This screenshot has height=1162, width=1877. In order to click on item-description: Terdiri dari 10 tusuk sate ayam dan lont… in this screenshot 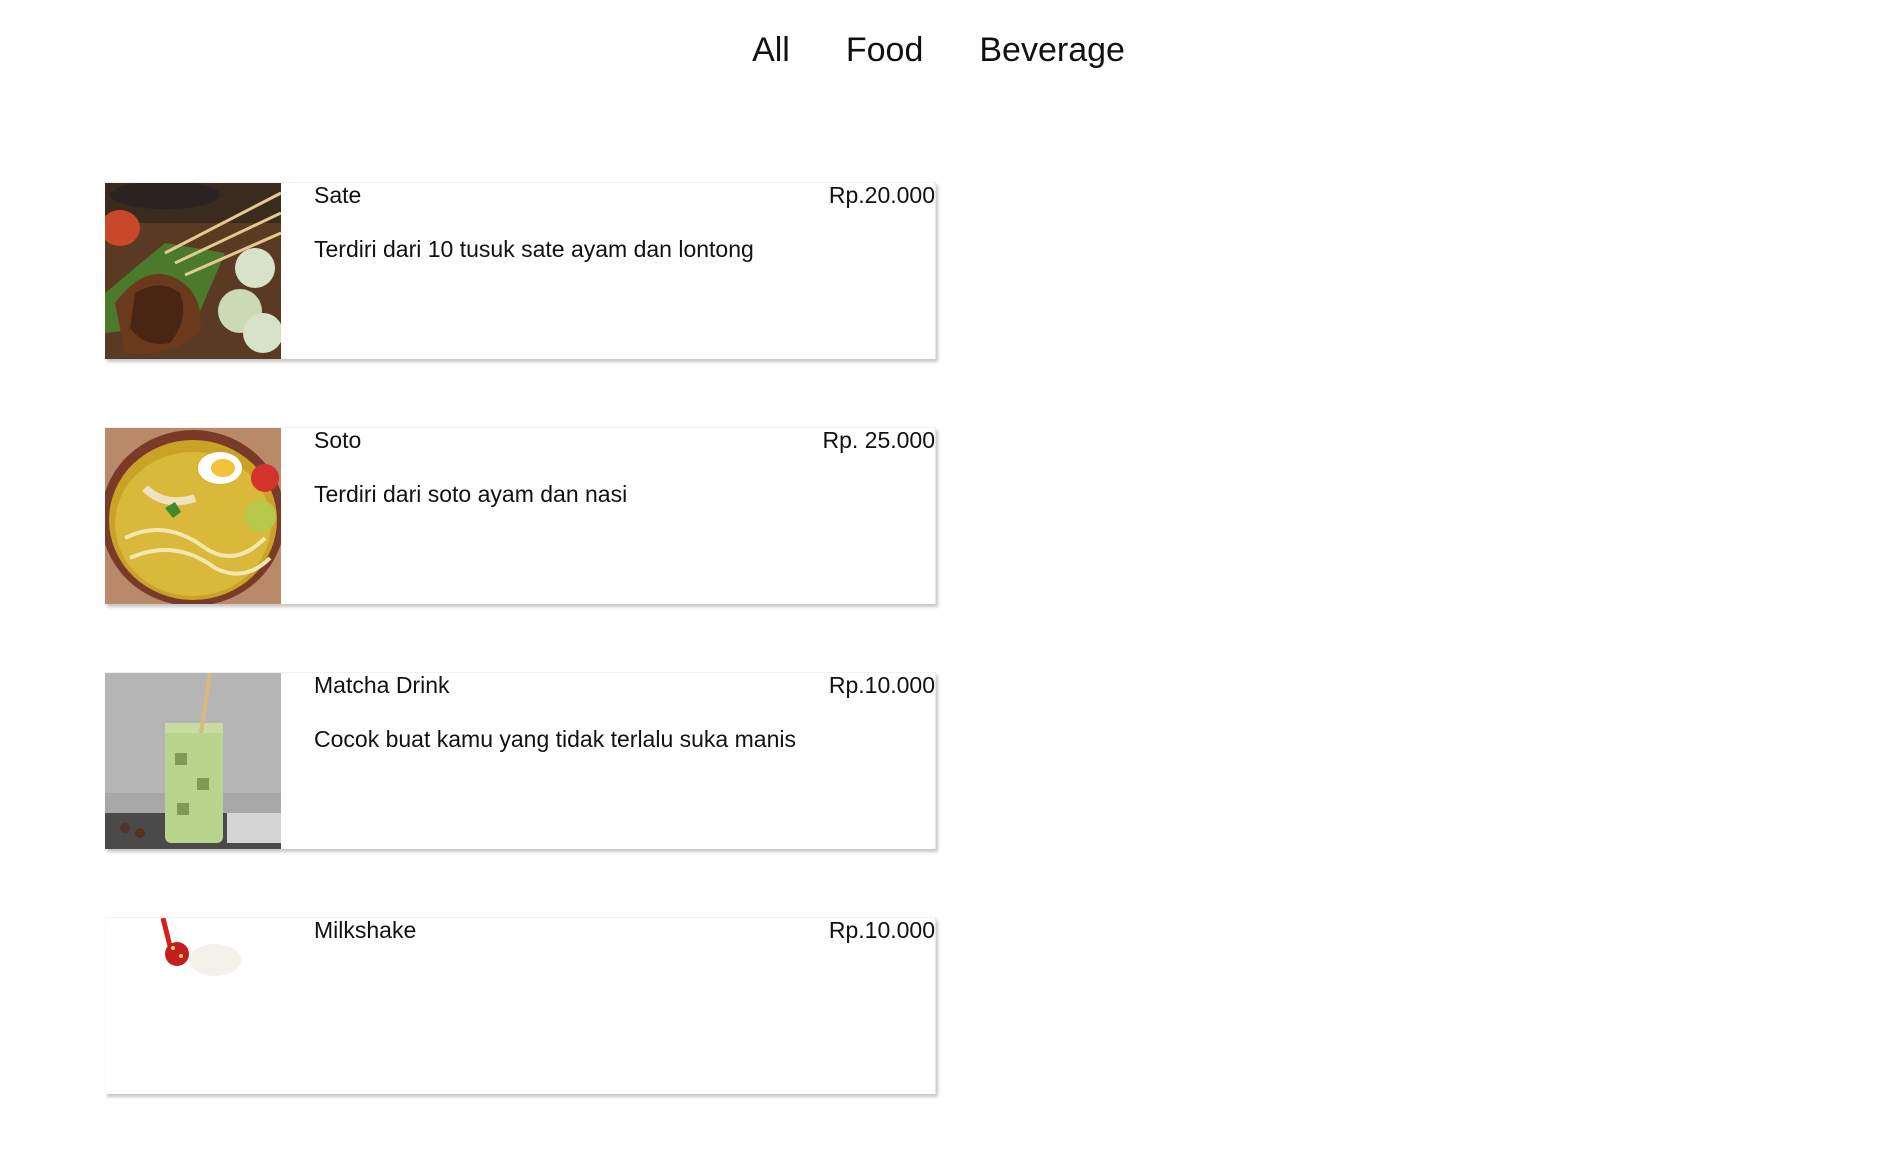, I will do `click(534, 249)`.